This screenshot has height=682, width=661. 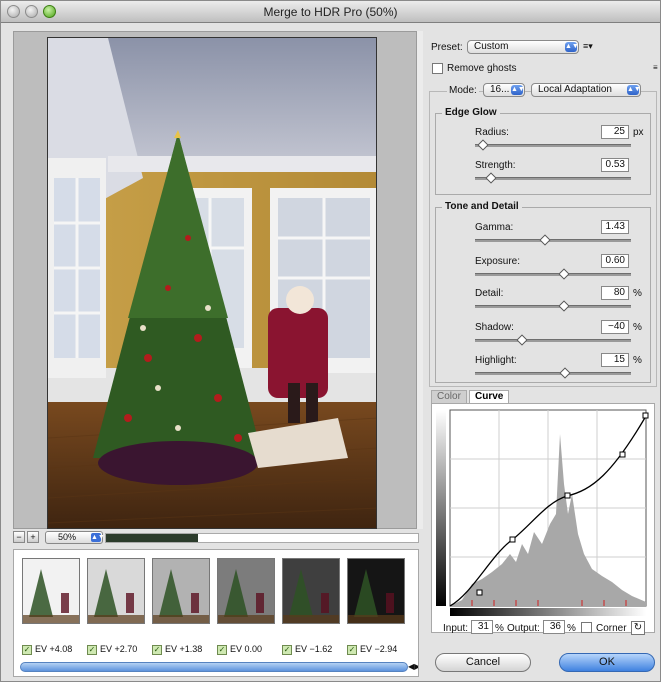 I want to click on exposure-thumbnail: ✓ EV +2.70, so click(x=117, y=608).